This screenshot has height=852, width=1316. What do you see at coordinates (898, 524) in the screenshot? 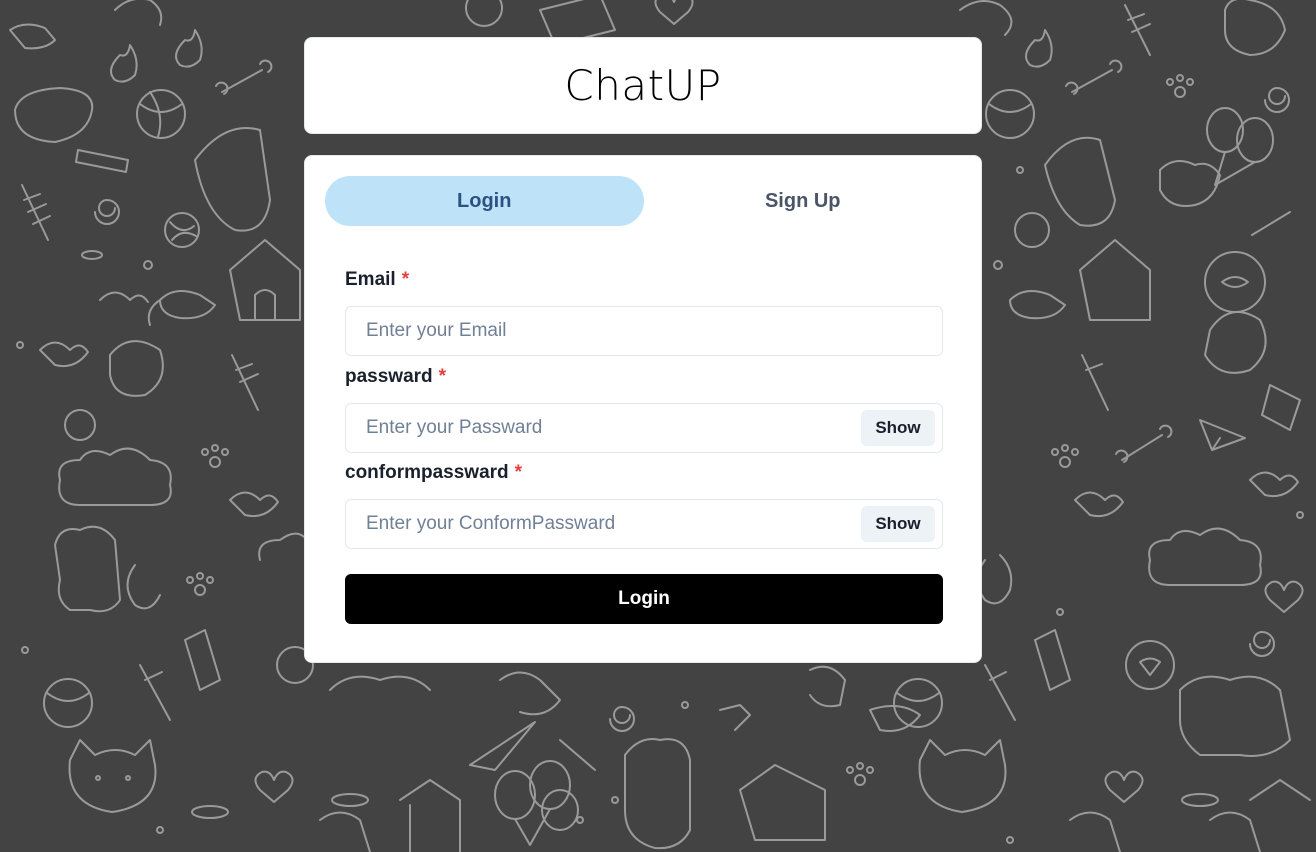
I see `confirm-password-show-button: Show` at bounding box center [898, 524].